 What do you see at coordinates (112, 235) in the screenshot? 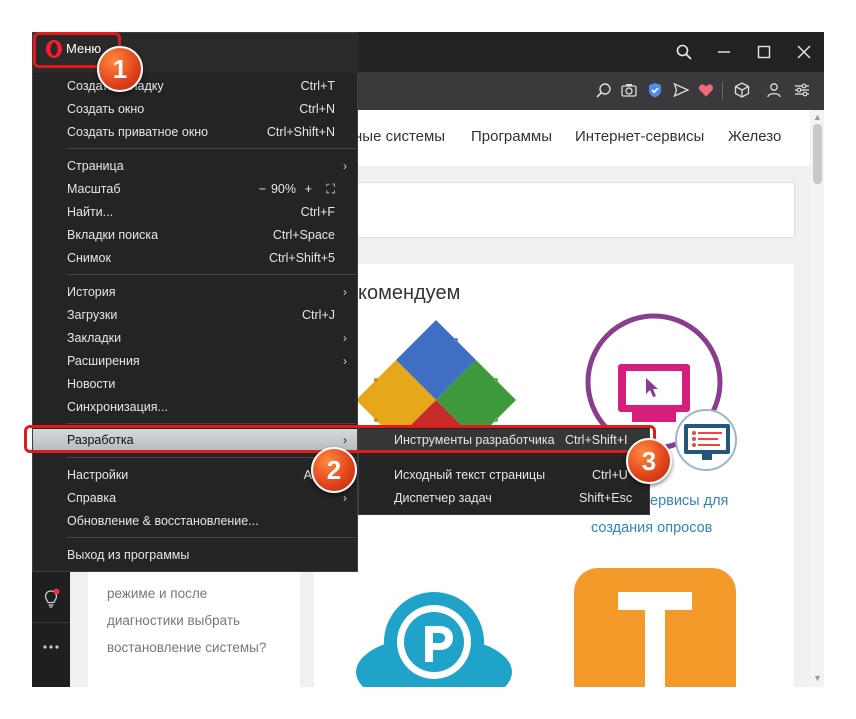
I see `menu-item-search-tabs: Вкладки поиска` at bounding box center [112, 235].